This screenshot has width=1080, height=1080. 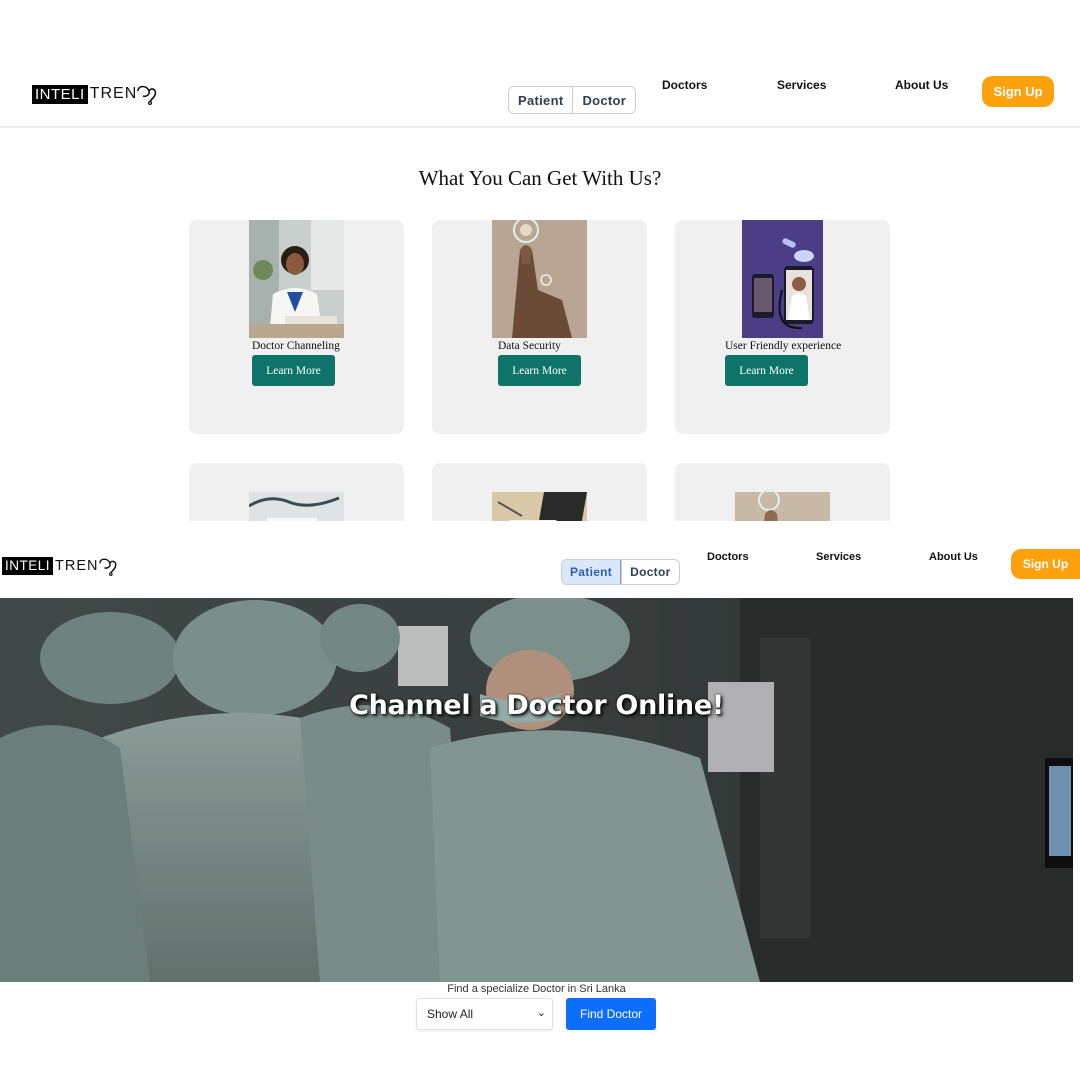 What do you see at coordinates (782, 505) in the screenshot?
I see `fingerprint-photo` at bounding box center [782, 505].